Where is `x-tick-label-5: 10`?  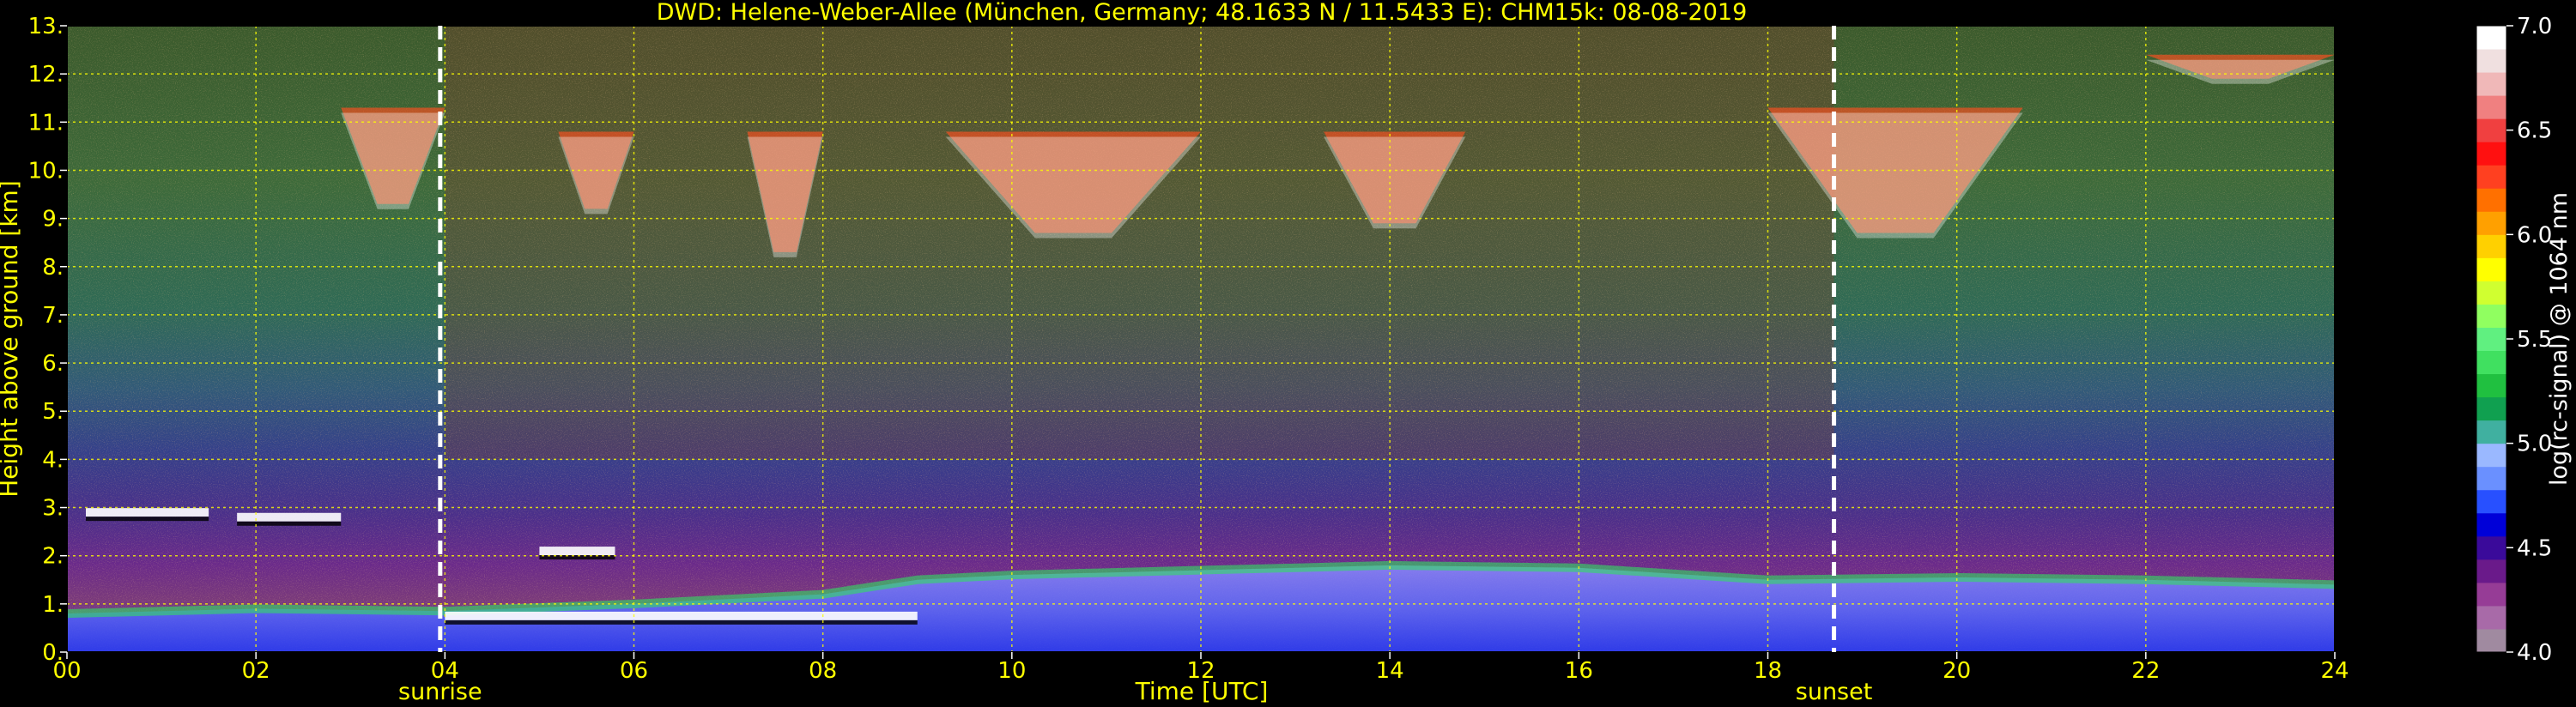
x-tick-label-5: 10 is located at coordinates (1011, 671).